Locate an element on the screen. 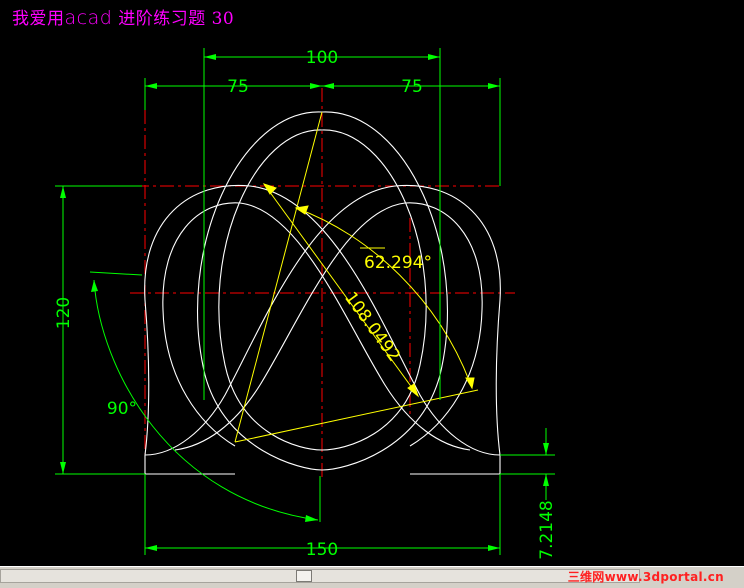  arrow-90-start is located at coordinates (94, 286).